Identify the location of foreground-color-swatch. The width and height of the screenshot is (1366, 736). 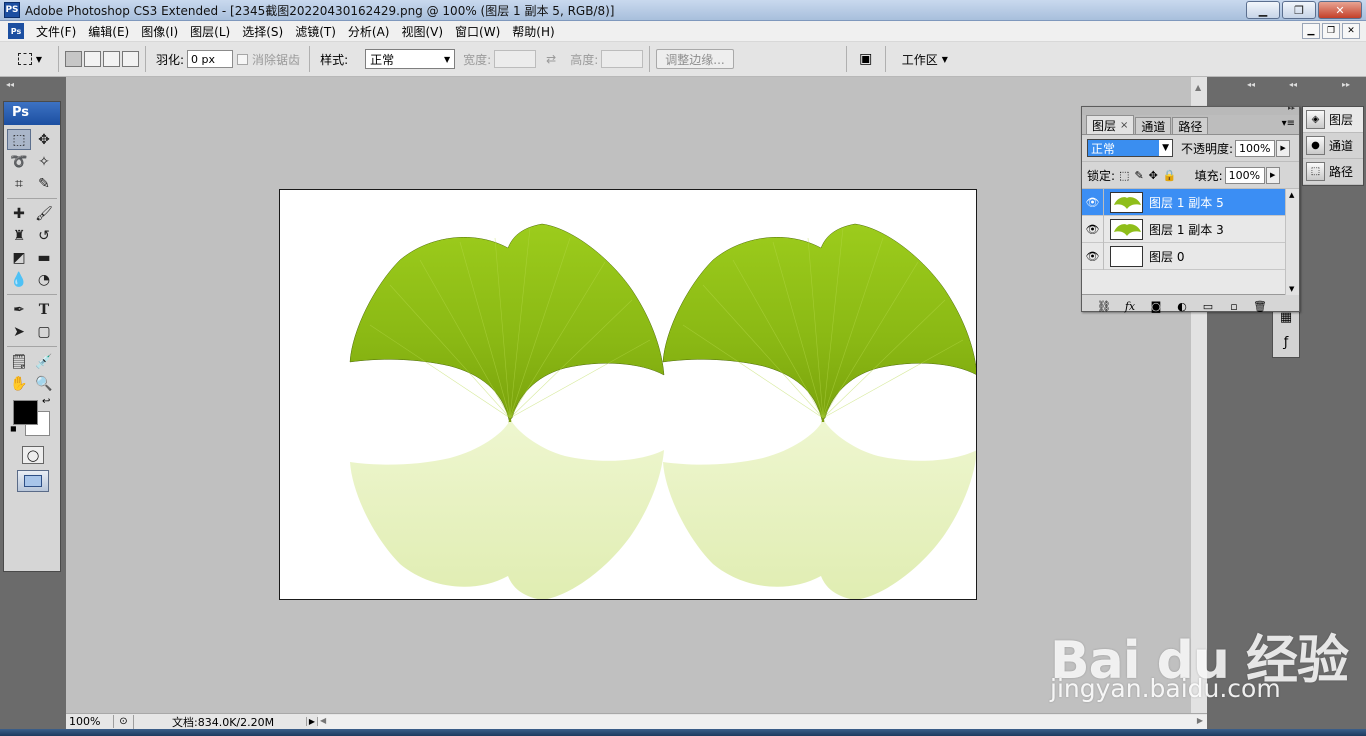
(25, 412).